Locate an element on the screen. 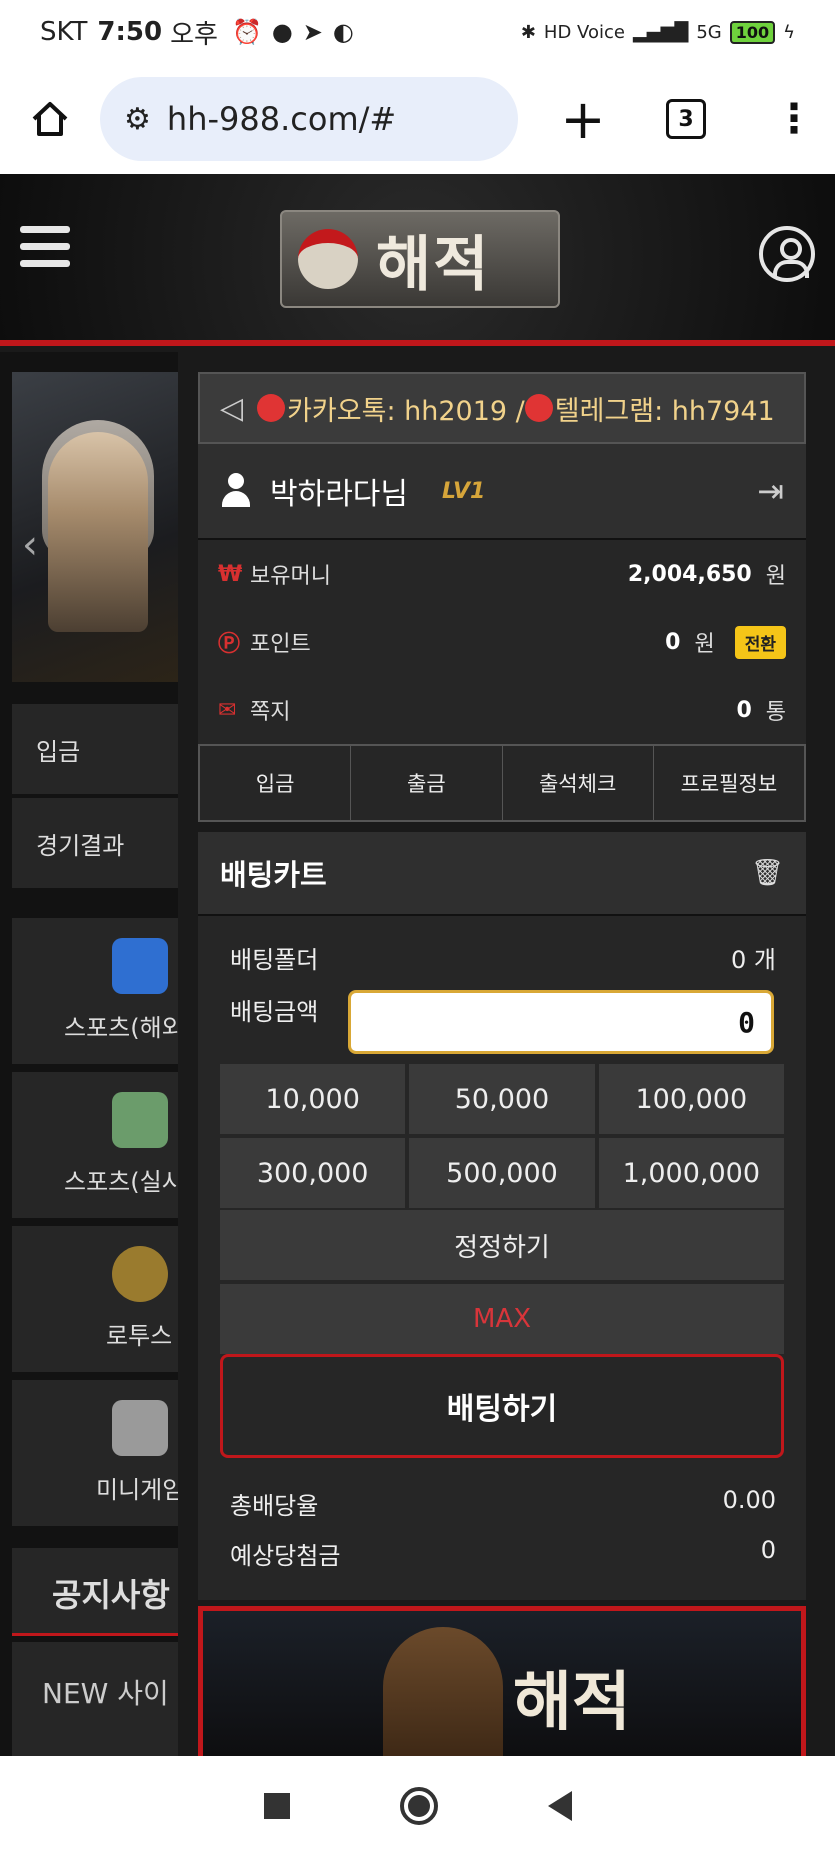 The image size is (835, 1856). lotus-gaming-icon is located at coordinates (140, 1274).